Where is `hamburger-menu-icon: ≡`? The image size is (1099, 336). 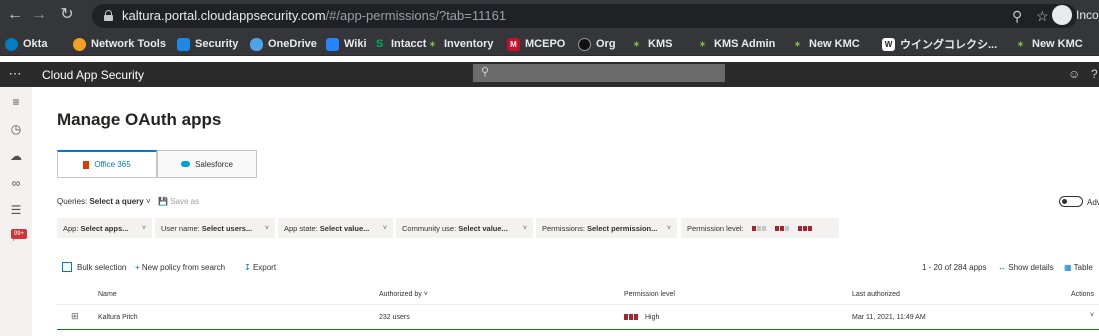 hamburger-menu-icon: ≡ is located at coordinates (16, 102).